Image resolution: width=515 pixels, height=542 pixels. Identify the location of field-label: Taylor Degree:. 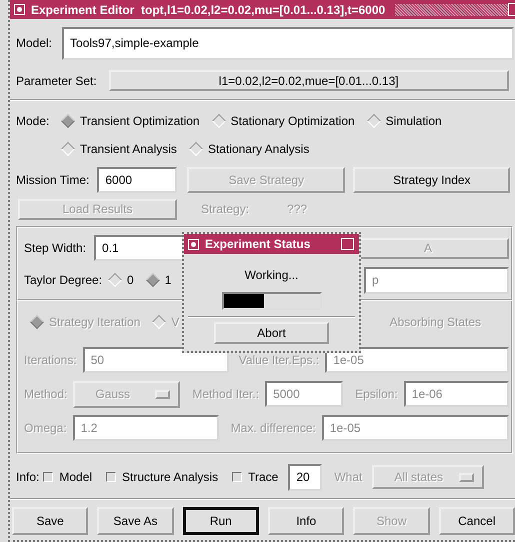
(63, 280).